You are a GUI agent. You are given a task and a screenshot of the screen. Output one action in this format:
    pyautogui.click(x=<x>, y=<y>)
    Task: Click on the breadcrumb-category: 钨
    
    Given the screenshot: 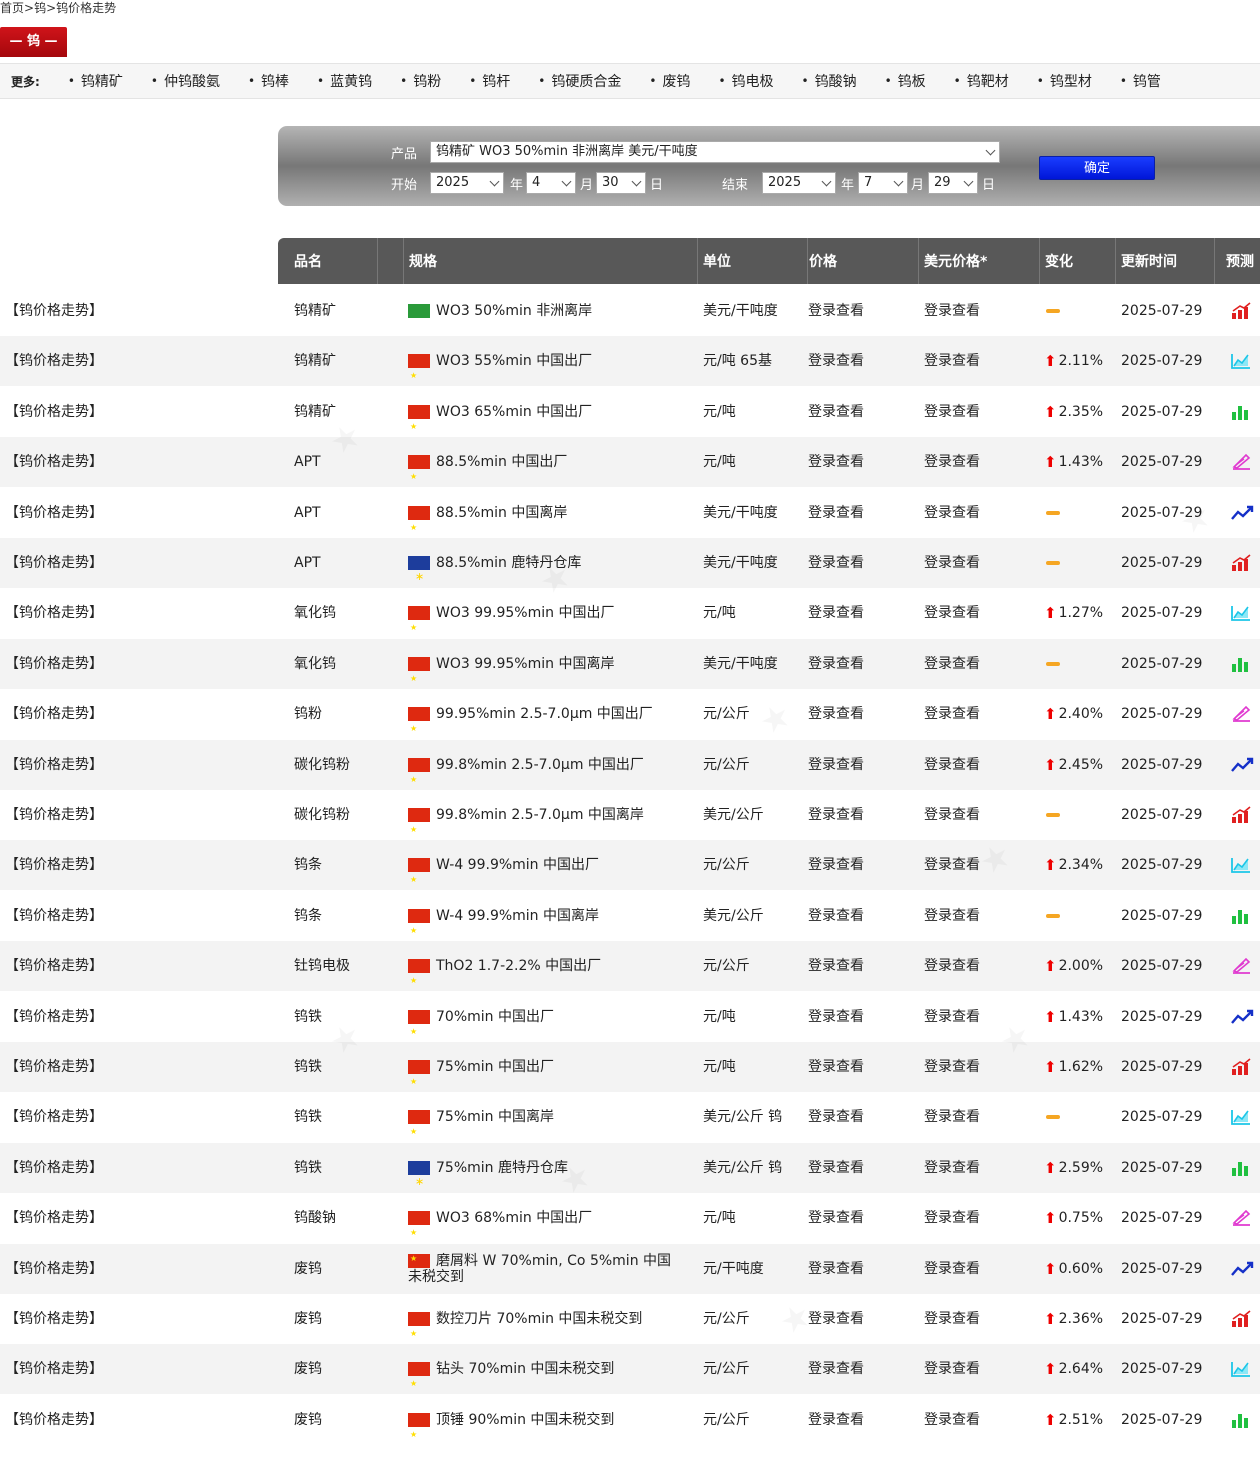 What is the action you would take?
    pyautogui.click(x=40, y=8)
    